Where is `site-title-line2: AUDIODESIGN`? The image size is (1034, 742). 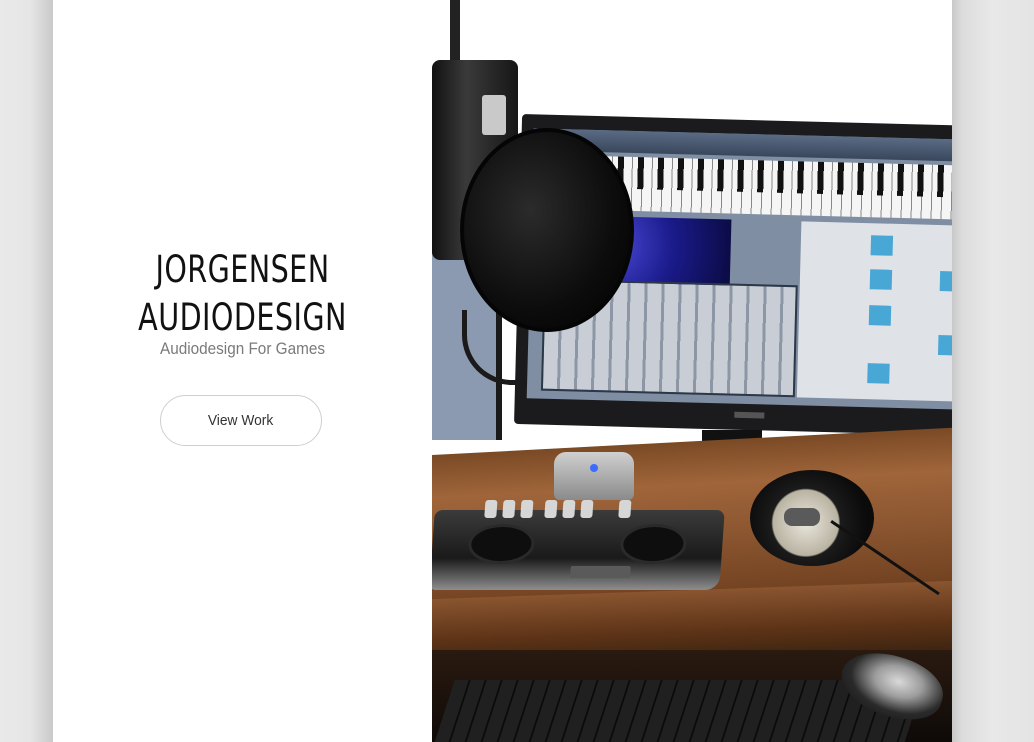
site-title-line2: AUDIODESIGN is located at coordinates (242, 317).